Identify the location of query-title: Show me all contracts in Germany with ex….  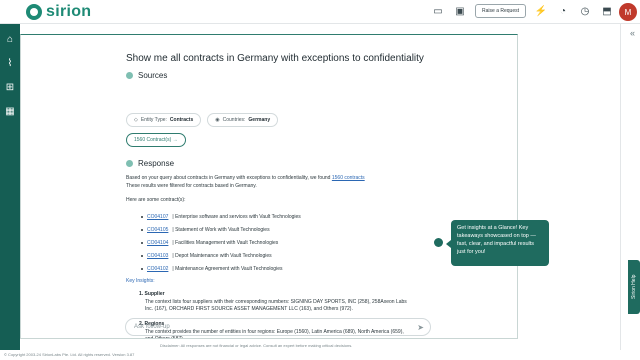
(275, 58).